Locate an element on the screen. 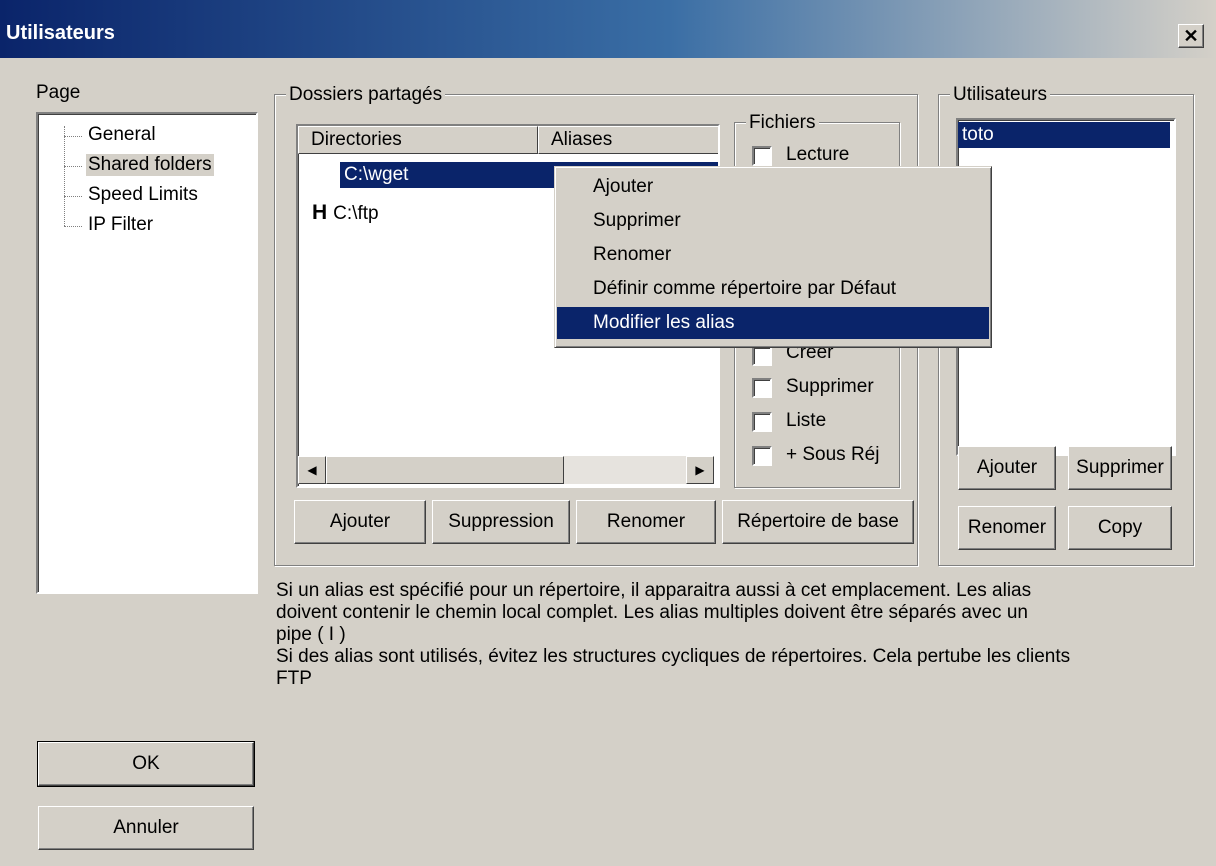  scroll-right-button: ▶ is located at coordinates (700, 470).